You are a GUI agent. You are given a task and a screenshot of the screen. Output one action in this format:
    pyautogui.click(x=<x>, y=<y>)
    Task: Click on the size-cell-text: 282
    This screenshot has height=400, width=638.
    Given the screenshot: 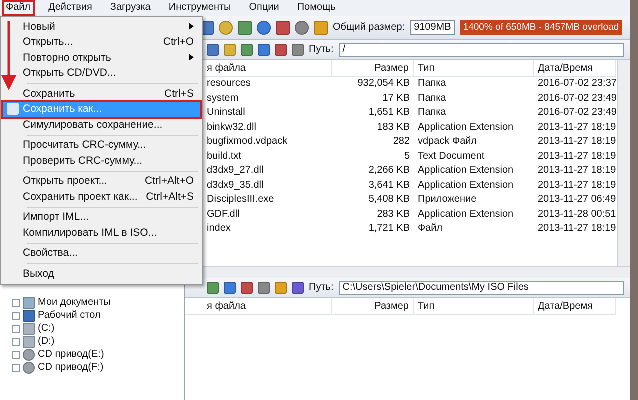 What is the action you would take?
    pyautogui.click(x=401, y=142)
    